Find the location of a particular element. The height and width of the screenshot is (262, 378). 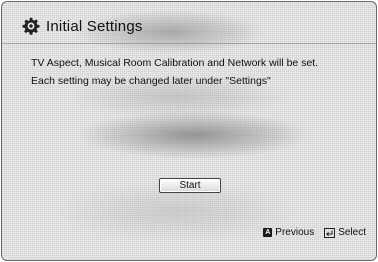

select-label: Select is located at coordinates (352, 232).